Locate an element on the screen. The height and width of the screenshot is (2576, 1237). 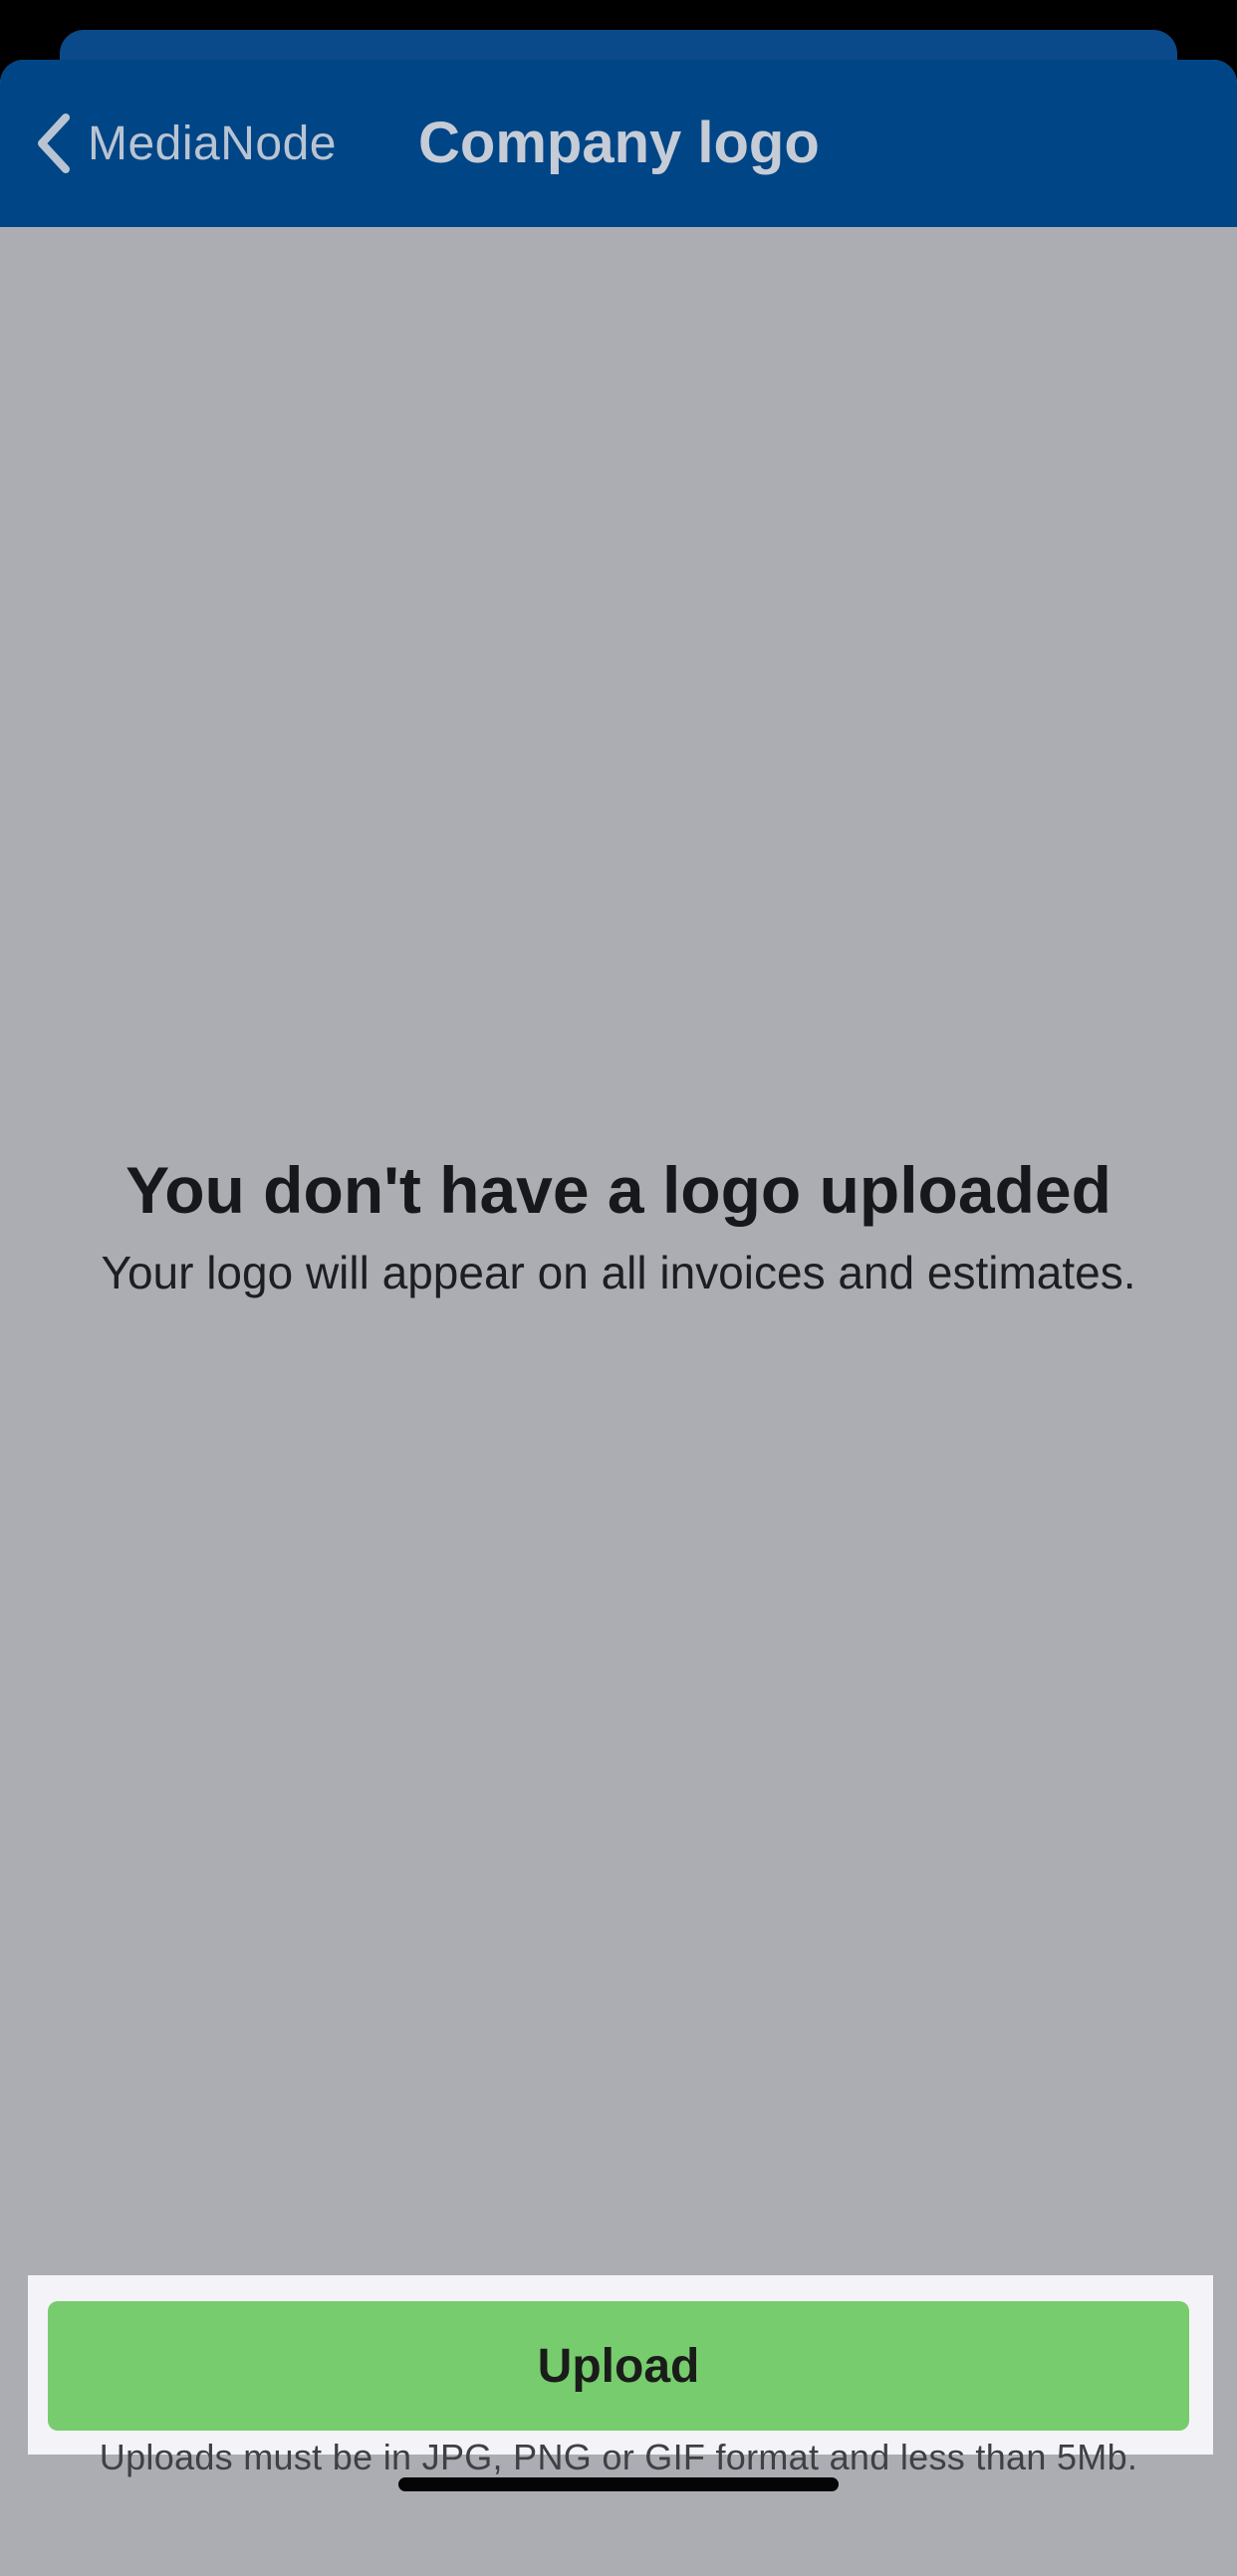
page-title: Company logo is located at coordinates (619, 143).